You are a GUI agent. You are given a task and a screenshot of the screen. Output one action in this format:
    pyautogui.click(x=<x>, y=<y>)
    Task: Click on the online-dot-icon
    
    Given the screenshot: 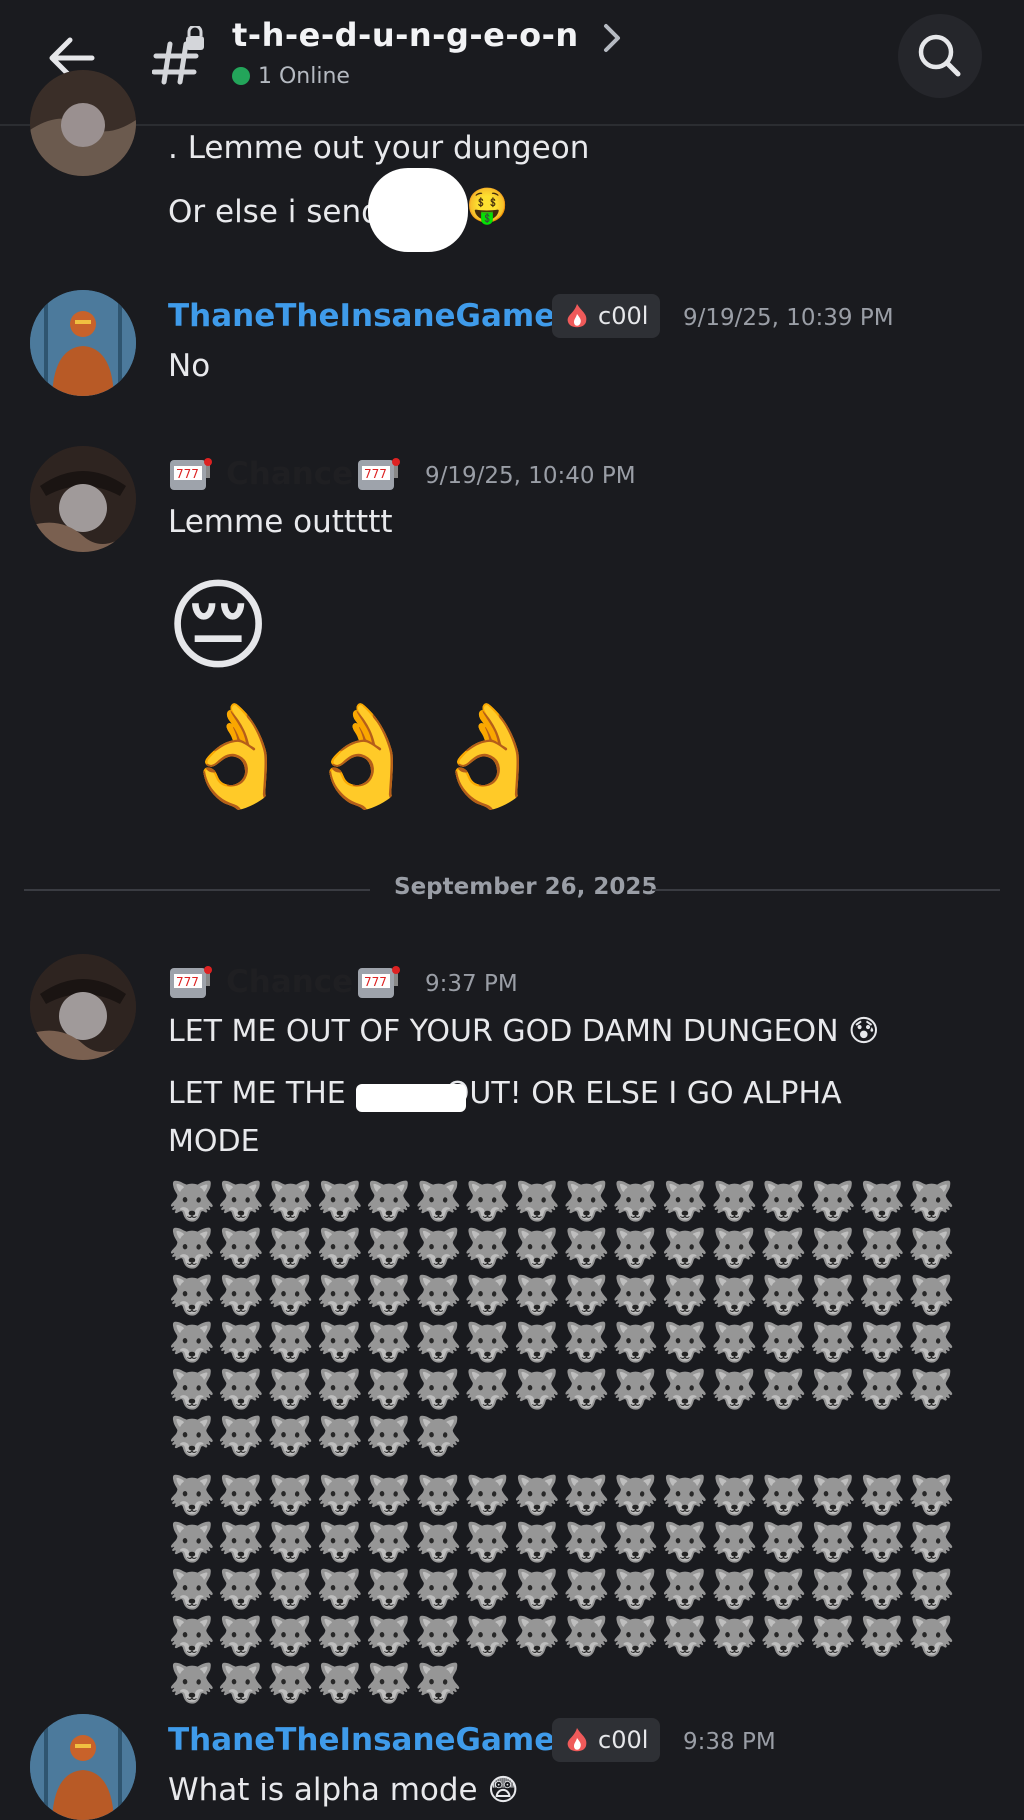 What is the action you would take?
    pyautogui.click(x=241, y=76)
    